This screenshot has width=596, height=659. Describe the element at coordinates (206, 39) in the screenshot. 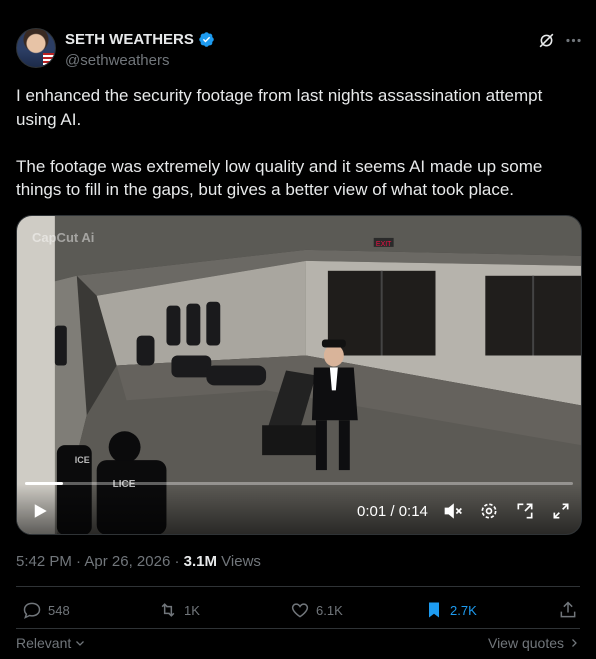

I see `verified-badge-icon` at that location.